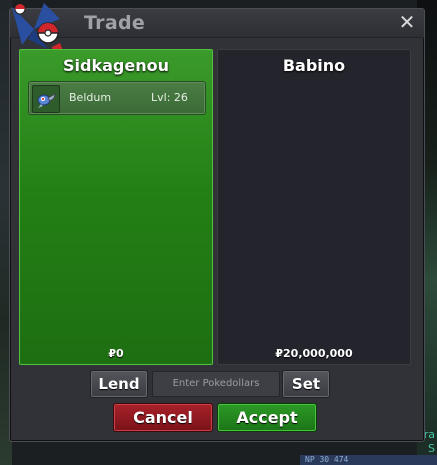 The image size is (437, 465). Describe the element at coordinates (306, 384) in the screenshot. I see `set-button: Set` at that location.